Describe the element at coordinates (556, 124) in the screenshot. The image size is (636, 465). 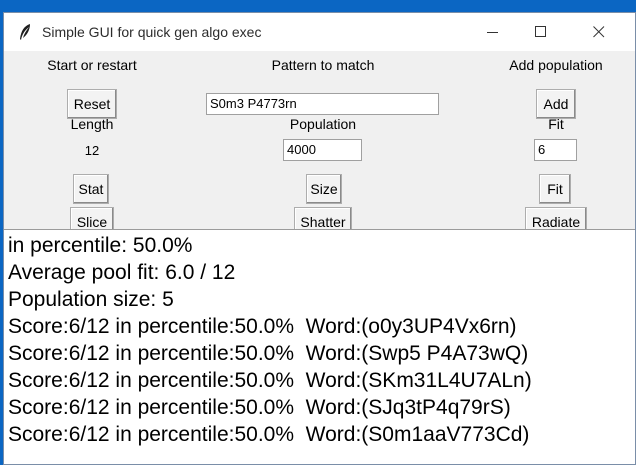
I see `fit-label: Fit` at that location.